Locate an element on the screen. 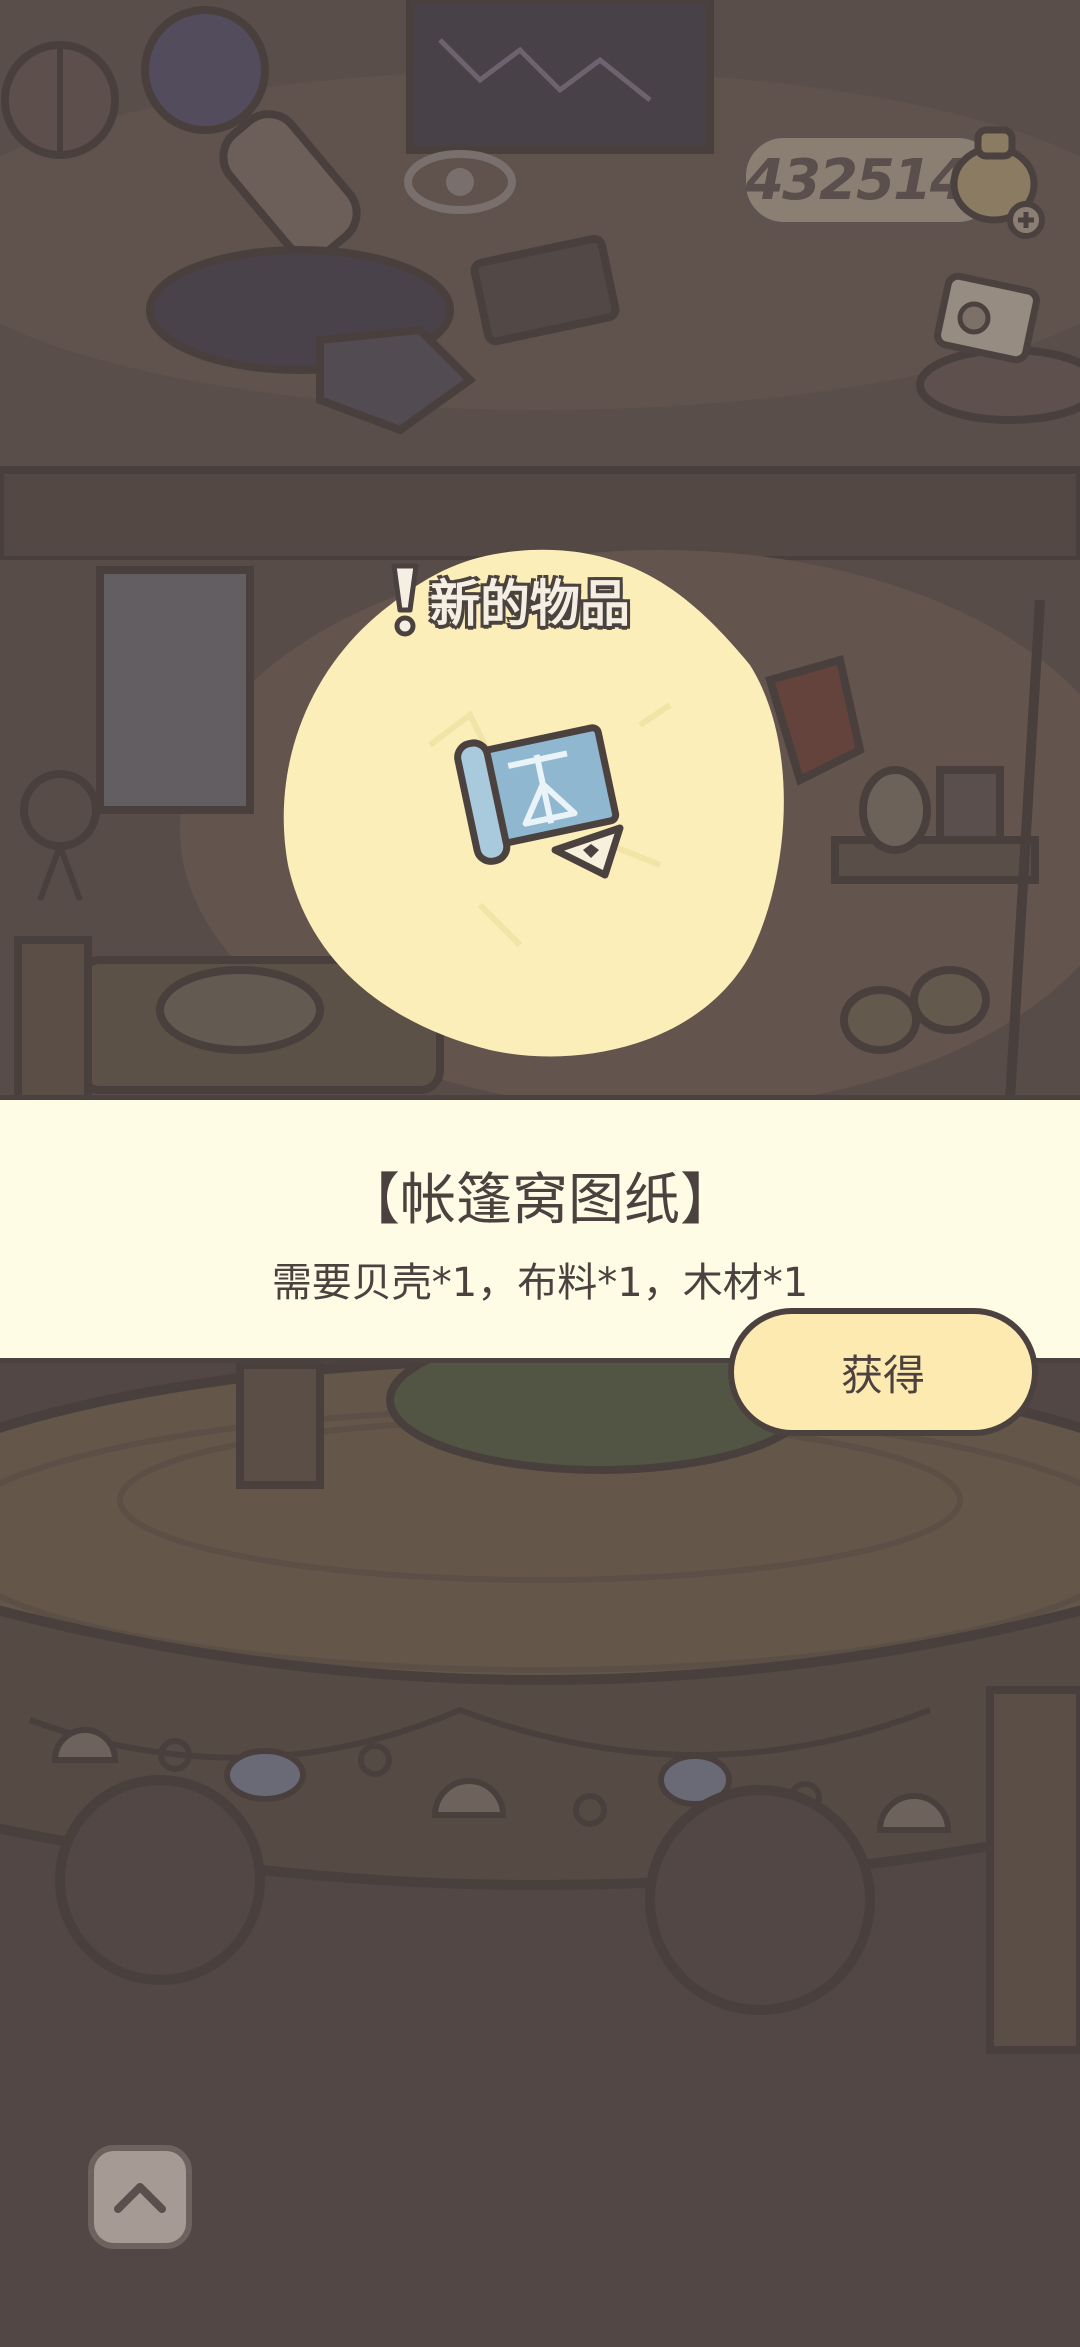  blueprint-scroll-icon is located at coordinates (539, 801).